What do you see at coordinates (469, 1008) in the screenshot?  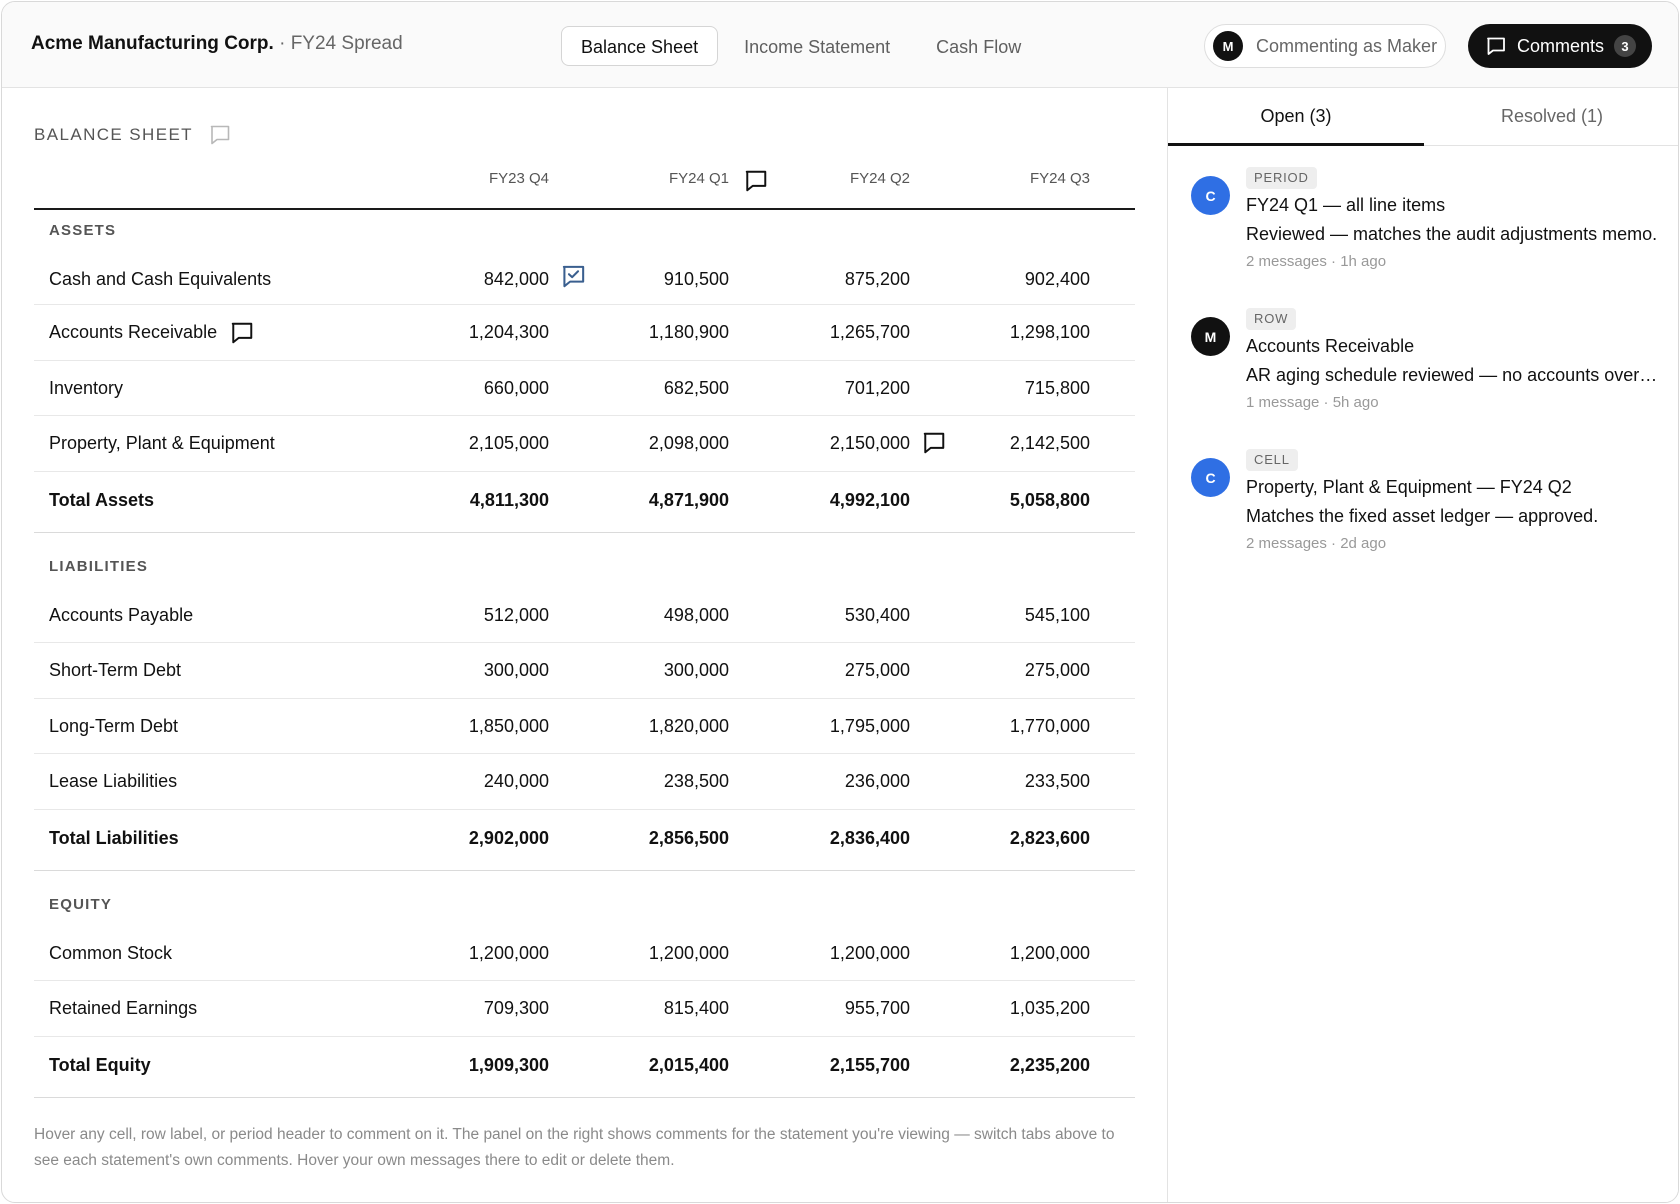 I see `value-cell: 709,300` at bounding box center [469, 1008].